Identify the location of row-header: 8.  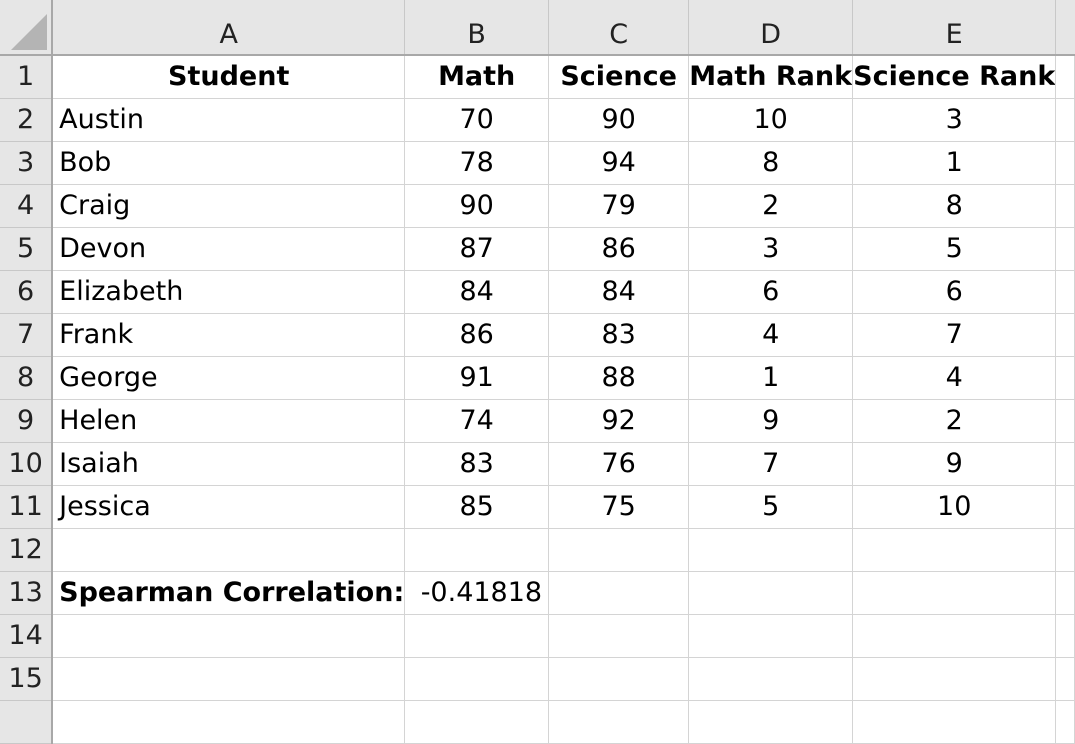
(27, 378).